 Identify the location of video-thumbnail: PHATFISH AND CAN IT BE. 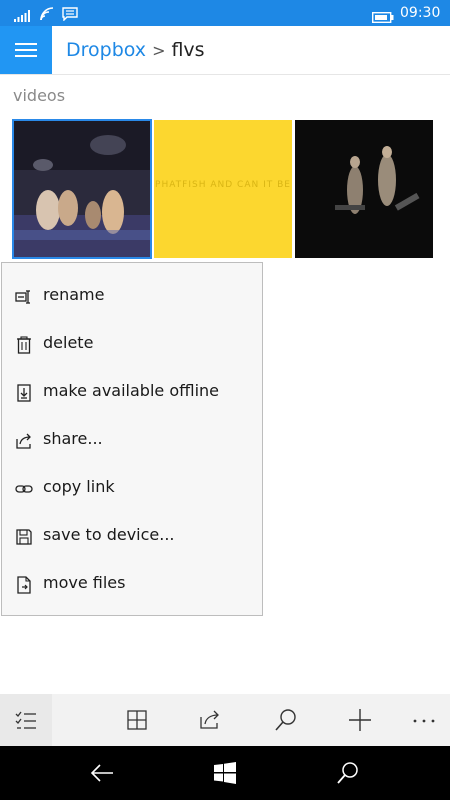
(223, 189).